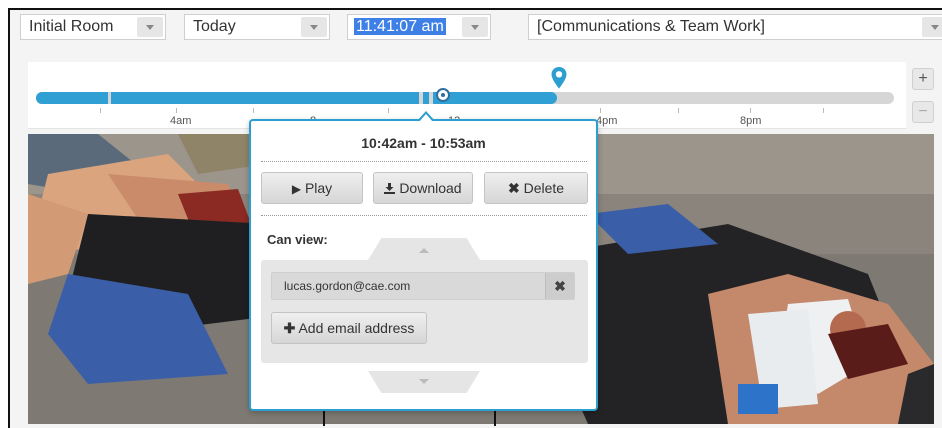  I want to click on scroll-down-button, so click(424, 382).